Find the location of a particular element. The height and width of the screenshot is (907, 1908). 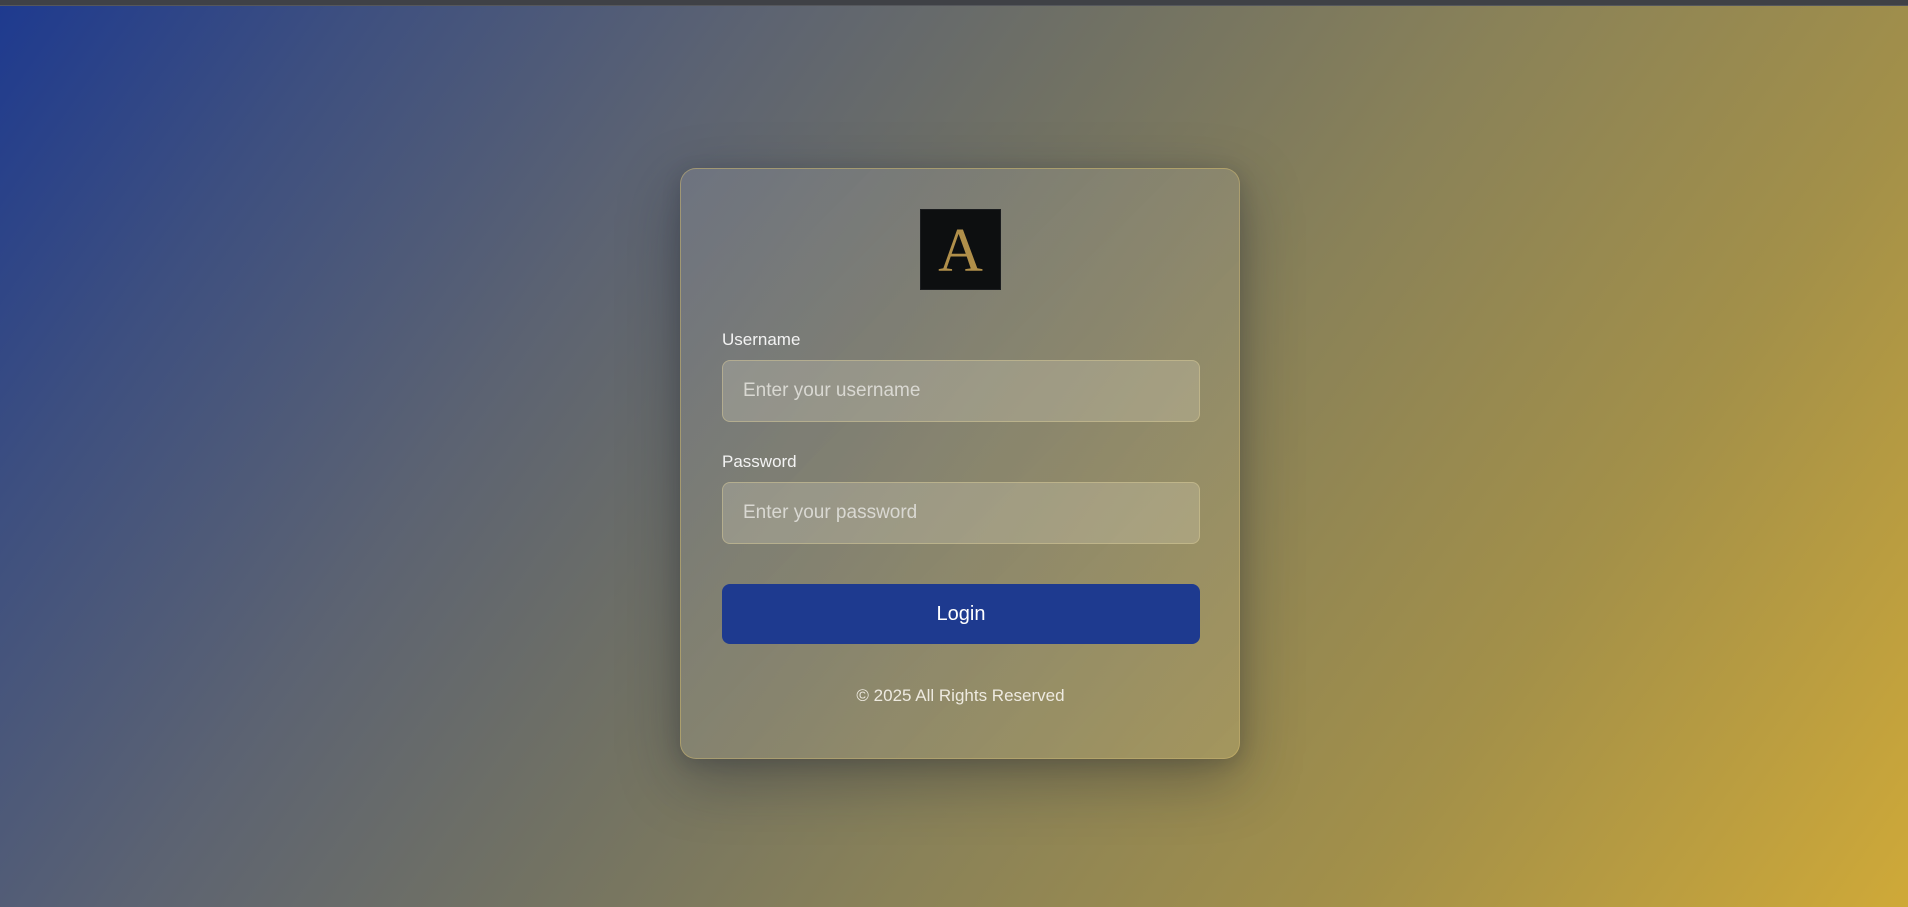

username-placeholder: Enter your username is located at coordinates (832, 390).